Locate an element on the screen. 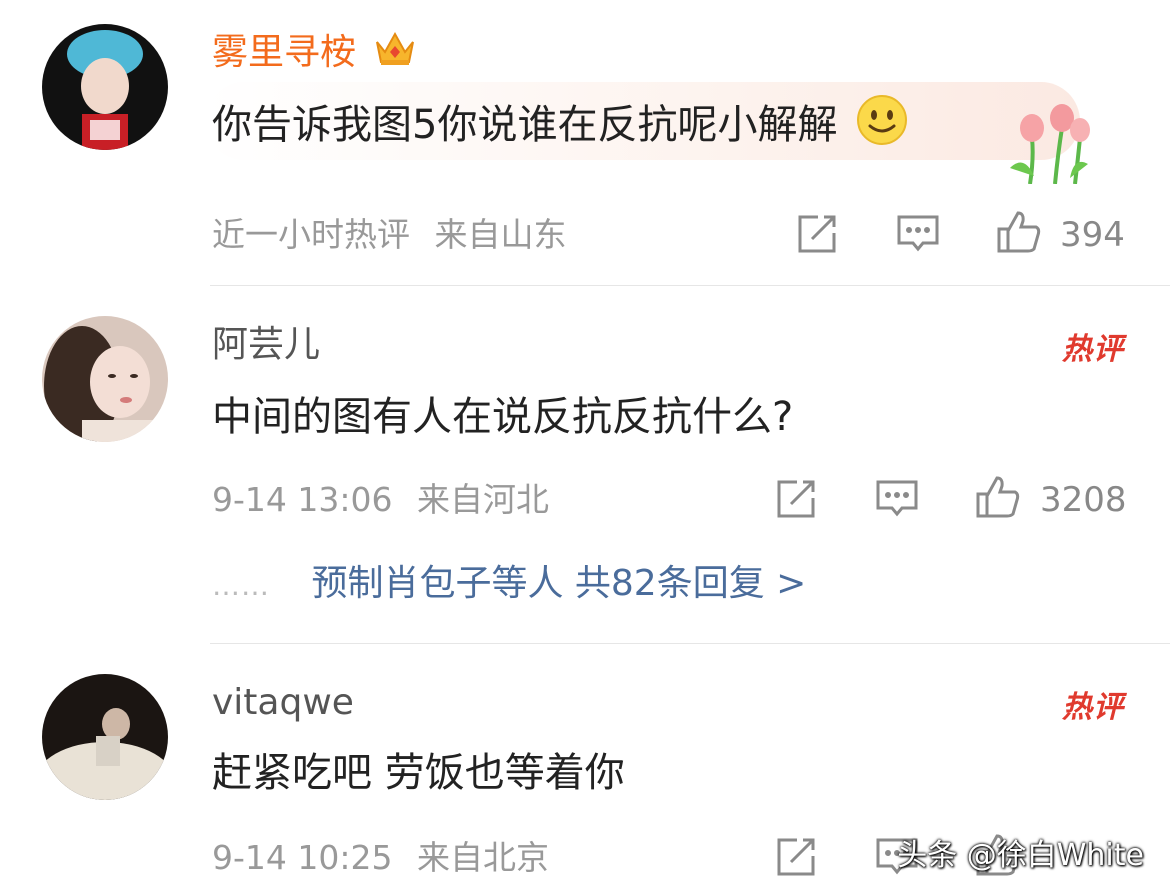 This screenshot has width=1170, height=892. comment-meta: 9-14 13:06 来自河北 is located at coordinates (380, 499).